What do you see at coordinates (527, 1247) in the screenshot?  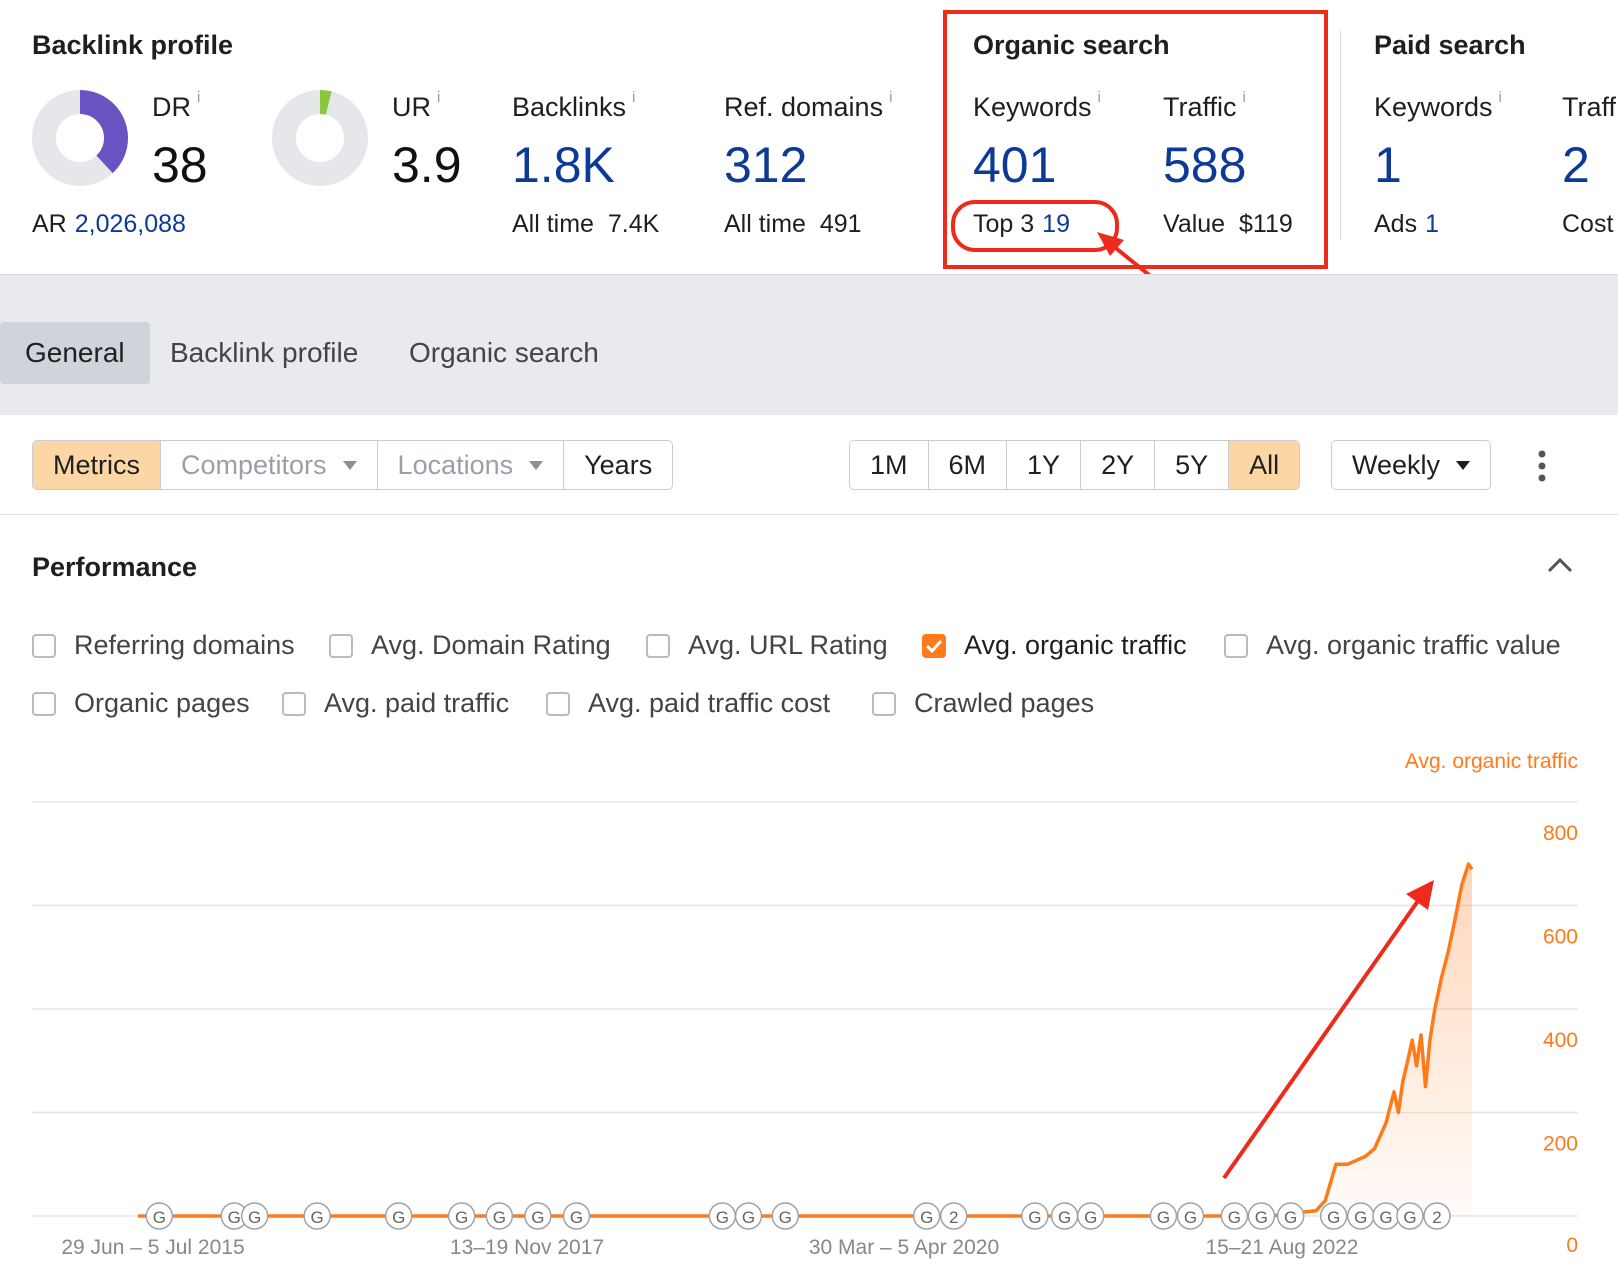 I see `x-tick-label: 13–19 Nov 2017` at bounding box center [527, 1247].